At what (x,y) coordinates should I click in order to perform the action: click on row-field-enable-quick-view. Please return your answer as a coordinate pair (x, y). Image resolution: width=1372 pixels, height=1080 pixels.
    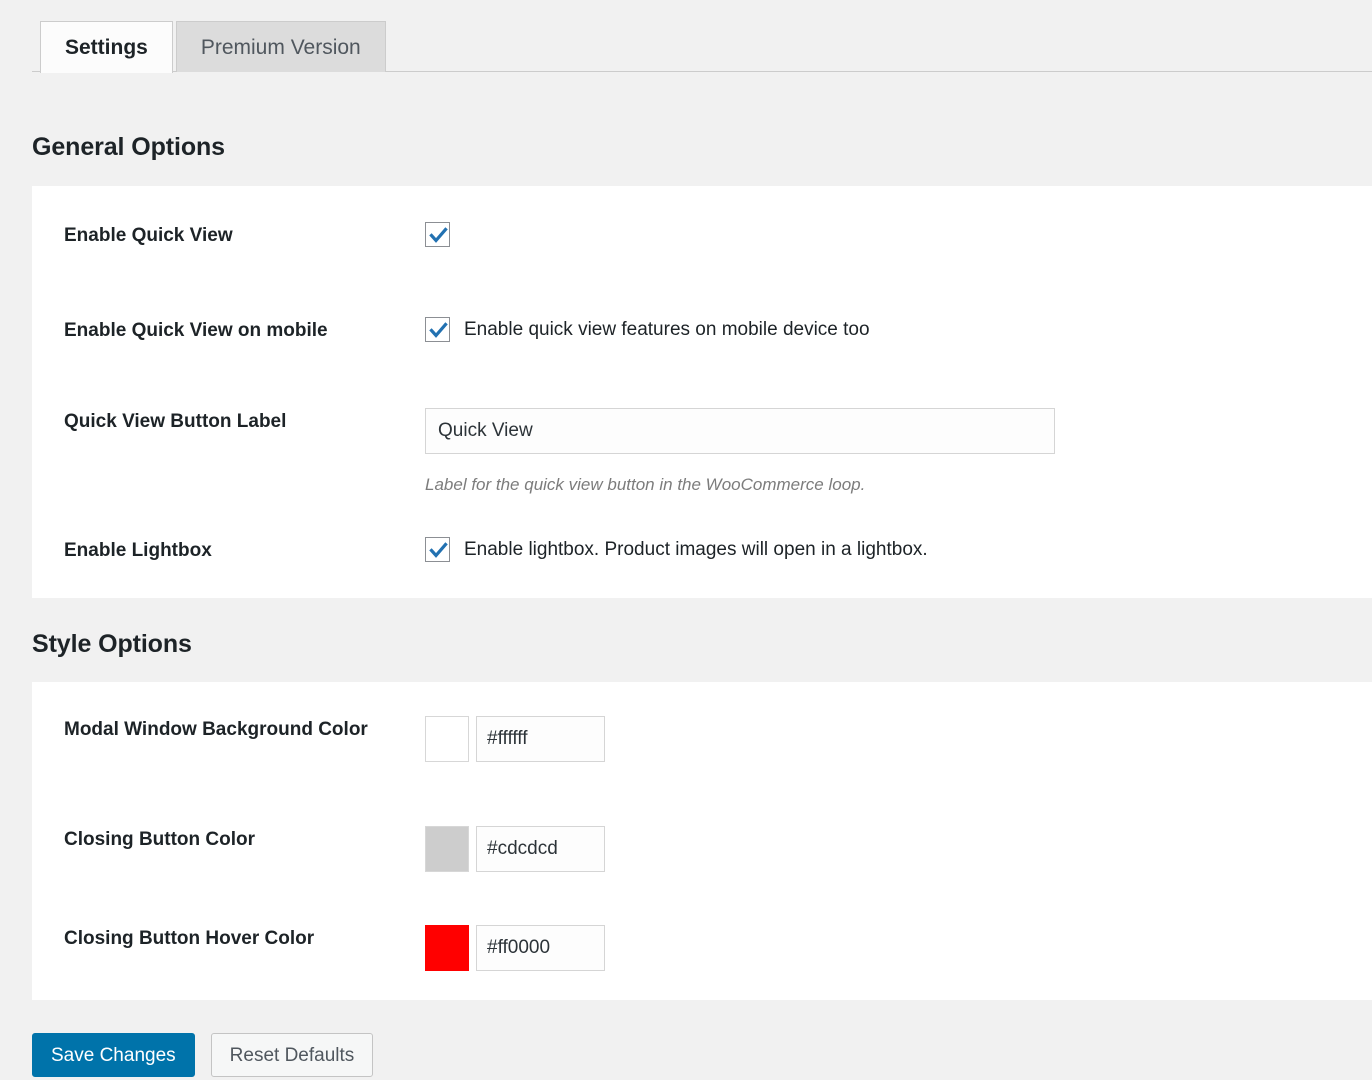
    Looking at the image, I should click on (898, 234).